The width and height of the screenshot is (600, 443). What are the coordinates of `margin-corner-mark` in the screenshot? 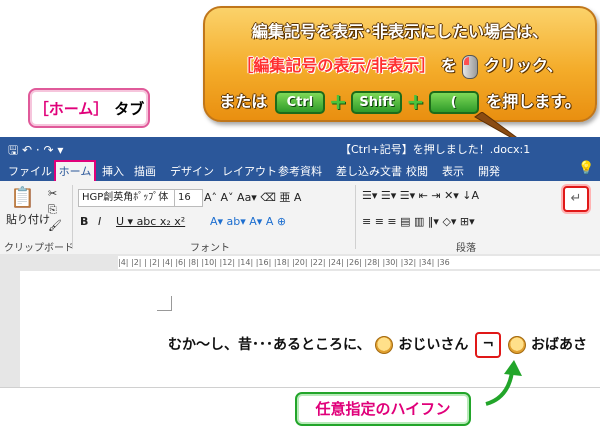 It's located at (164, 303).